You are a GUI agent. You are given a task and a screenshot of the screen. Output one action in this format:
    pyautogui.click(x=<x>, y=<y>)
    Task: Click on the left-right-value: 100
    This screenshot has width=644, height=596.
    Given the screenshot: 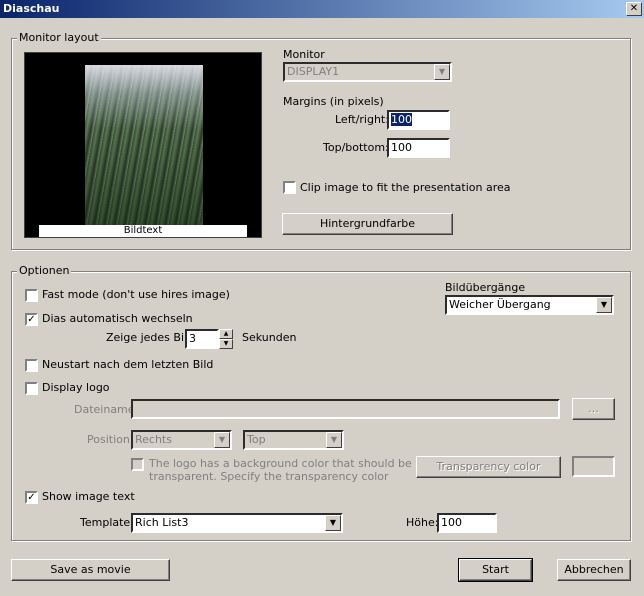 What is the action you would take?
    pyautogui.click(x=401, y=119)
    